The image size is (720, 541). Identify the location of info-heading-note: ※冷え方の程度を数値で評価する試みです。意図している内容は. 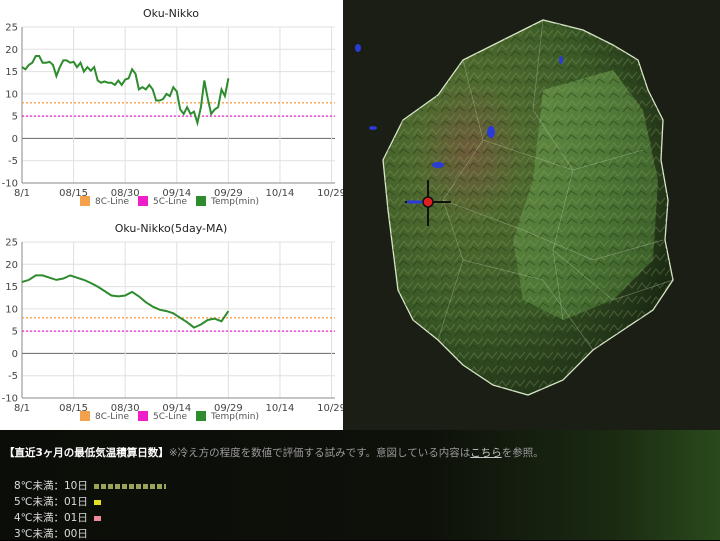
(319, 453).